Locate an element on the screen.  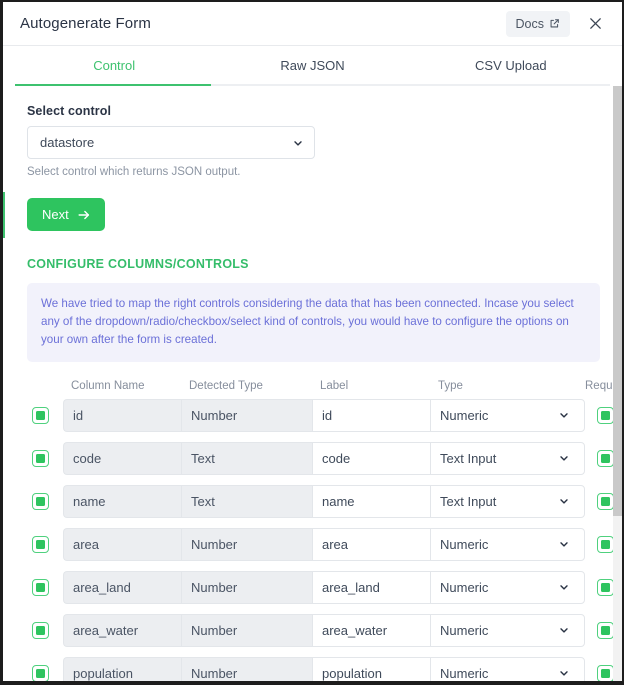
tab-control: Control is located at coordinates (114, 66).